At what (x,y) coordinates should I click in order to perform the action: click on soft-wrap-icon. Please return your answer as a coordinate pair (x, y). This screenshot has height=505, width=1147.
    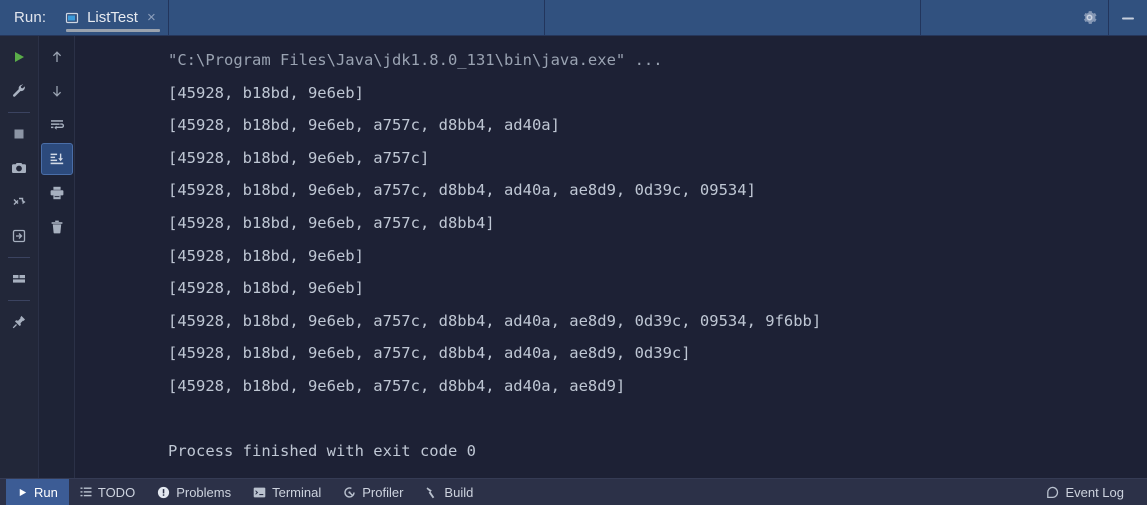
    Looking at the image, I should click on (57, 125).